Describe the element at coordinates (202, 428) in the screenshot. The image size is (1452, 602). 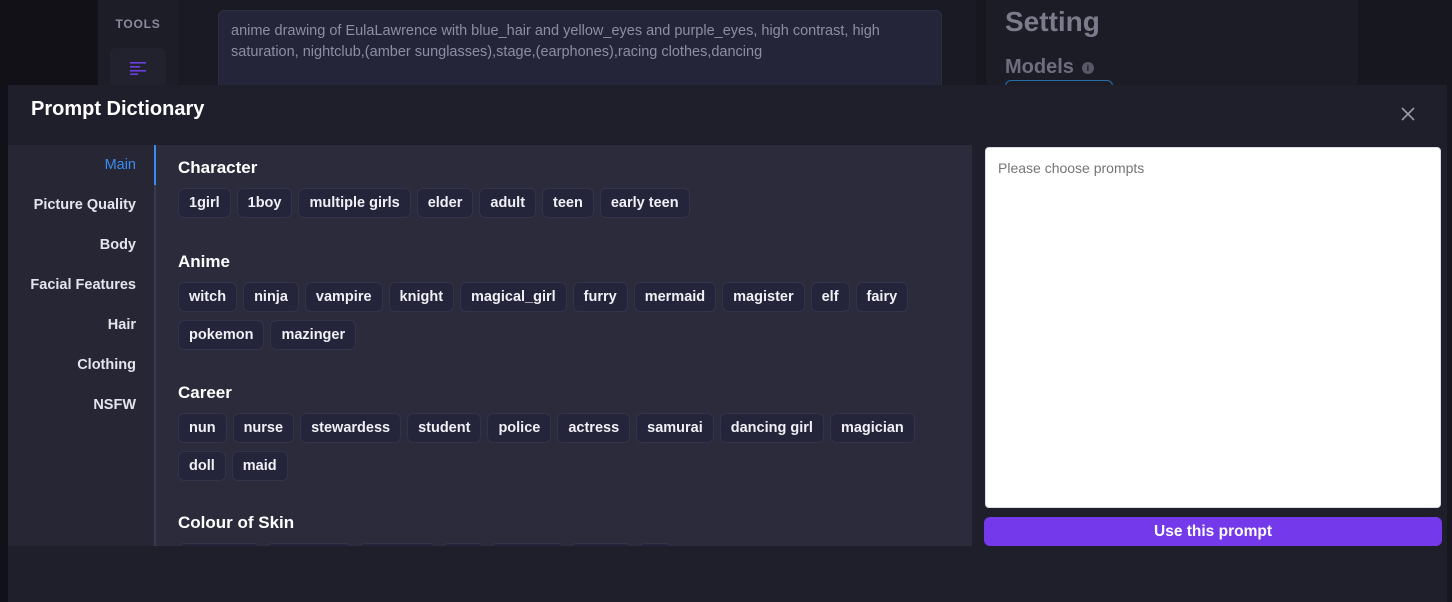
I see `tag-nun: nun` at that location.